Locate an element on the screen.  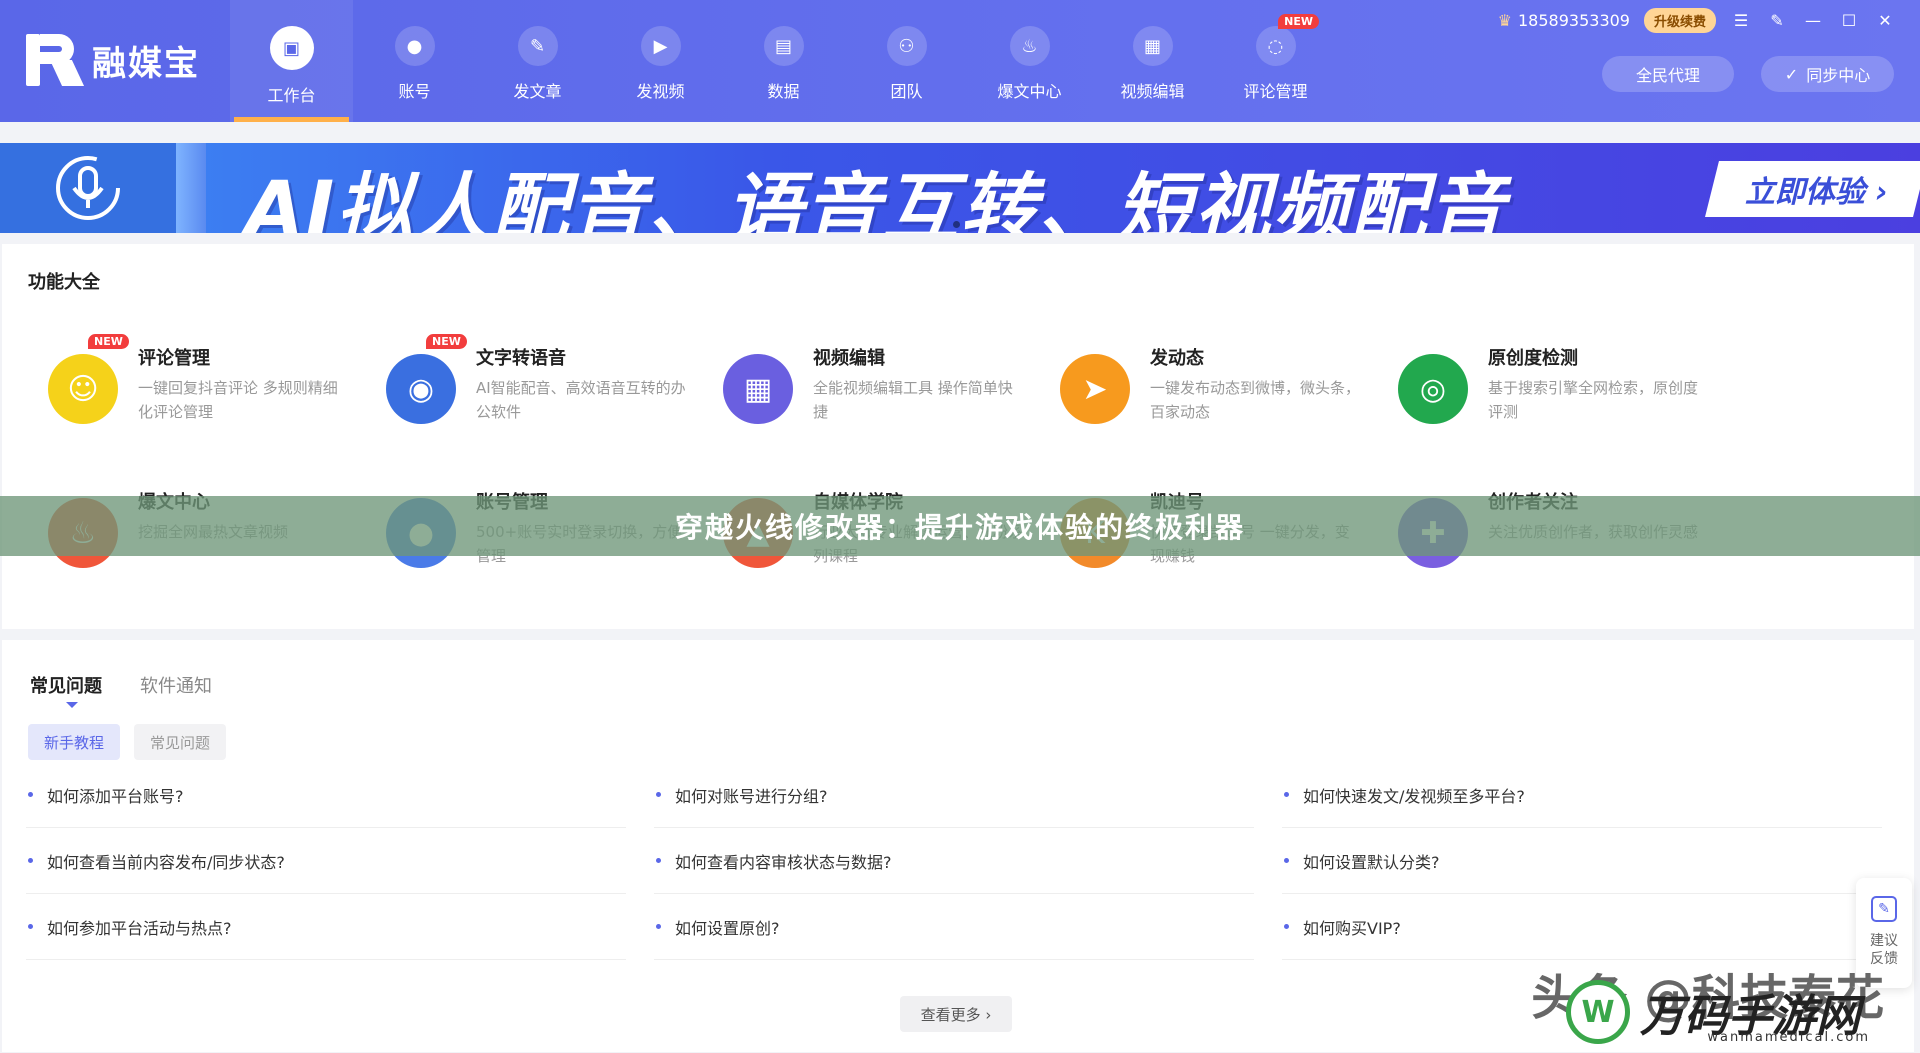
app-logo: 融媒宝 is located at coordinates (113, 60).